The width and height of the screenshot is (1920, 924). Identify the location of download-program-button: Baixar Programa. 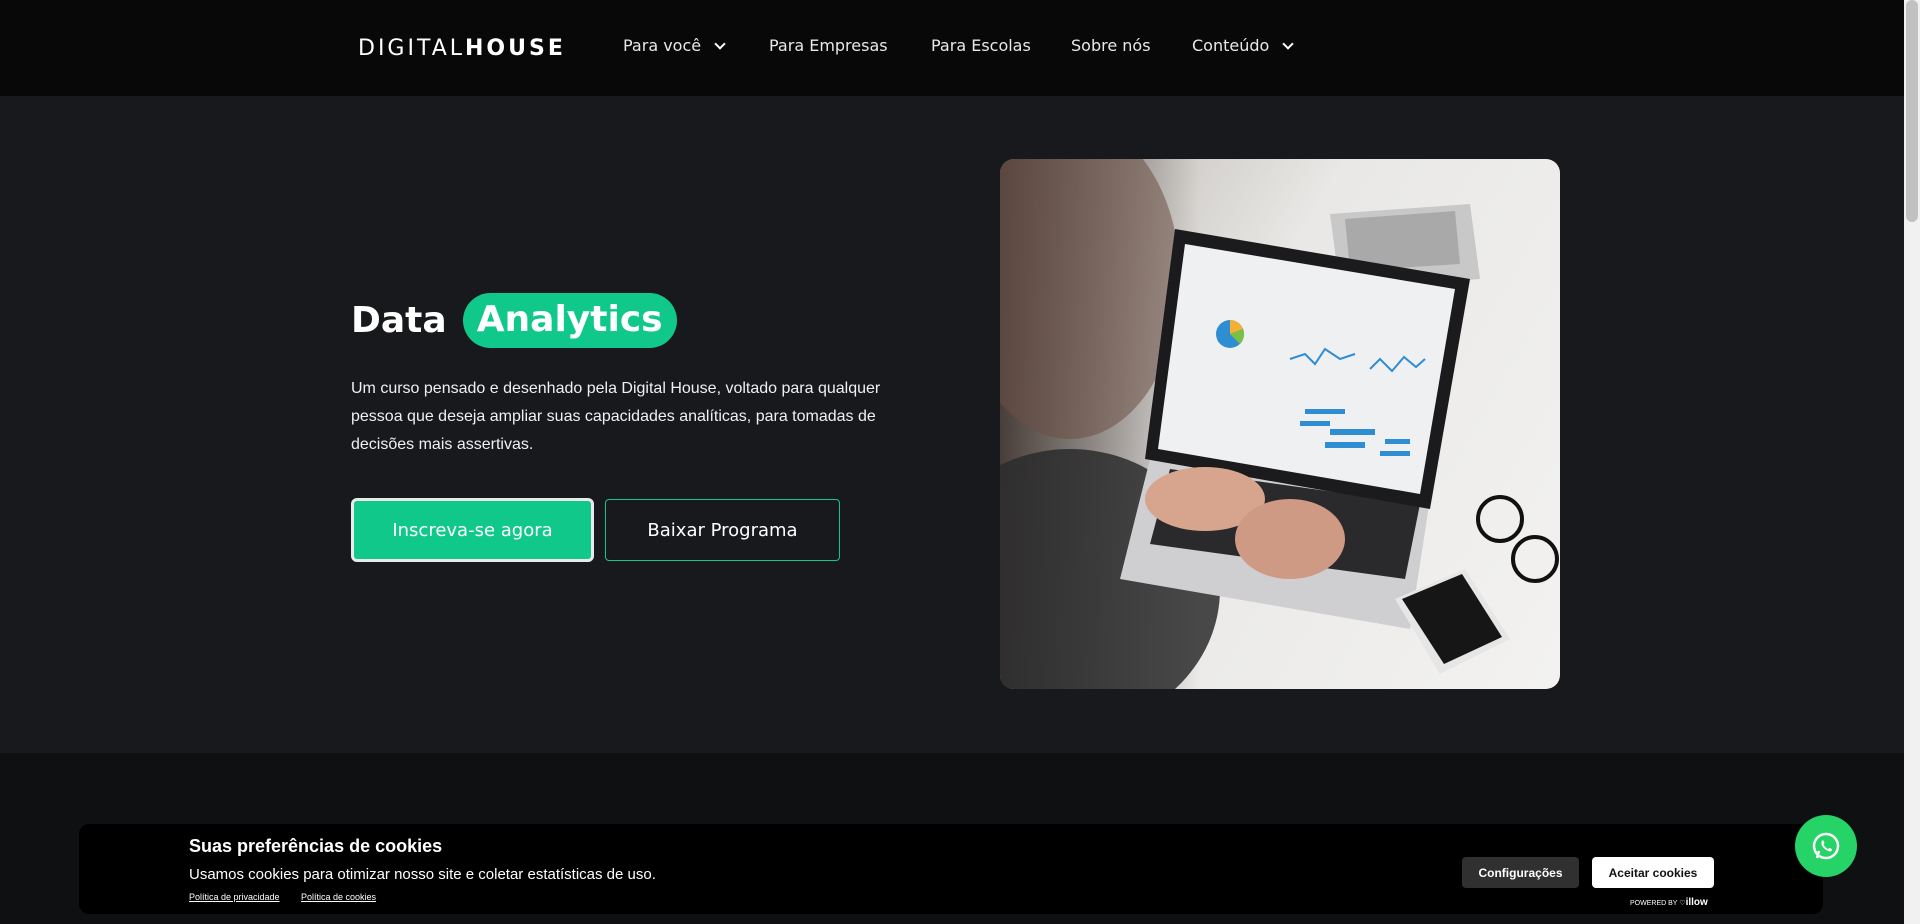
(722, 530).